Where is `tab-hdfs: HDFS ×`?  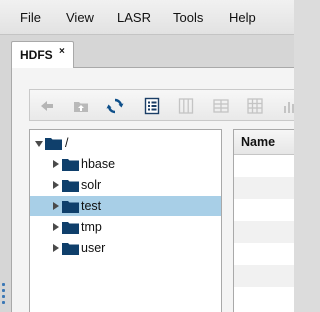
tab-hdfs: HDFS × is located at coordinates (42, 54).